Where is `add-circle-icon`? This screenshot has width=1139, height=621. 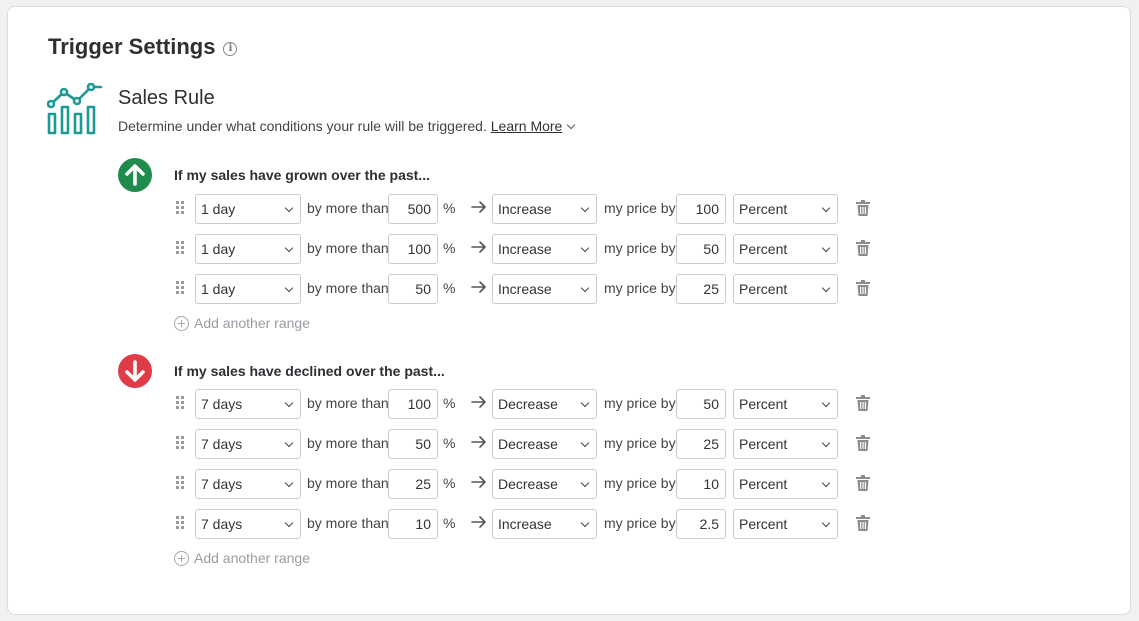
add-circle-icon is located at coordinates (181, 323).